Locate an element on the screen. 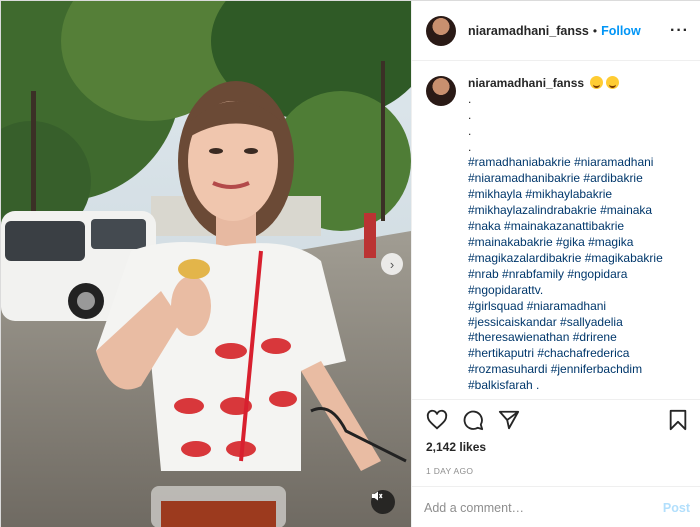 This screenshot has height=527, width=700. caption-avatar is located at coordinates (441, 91).